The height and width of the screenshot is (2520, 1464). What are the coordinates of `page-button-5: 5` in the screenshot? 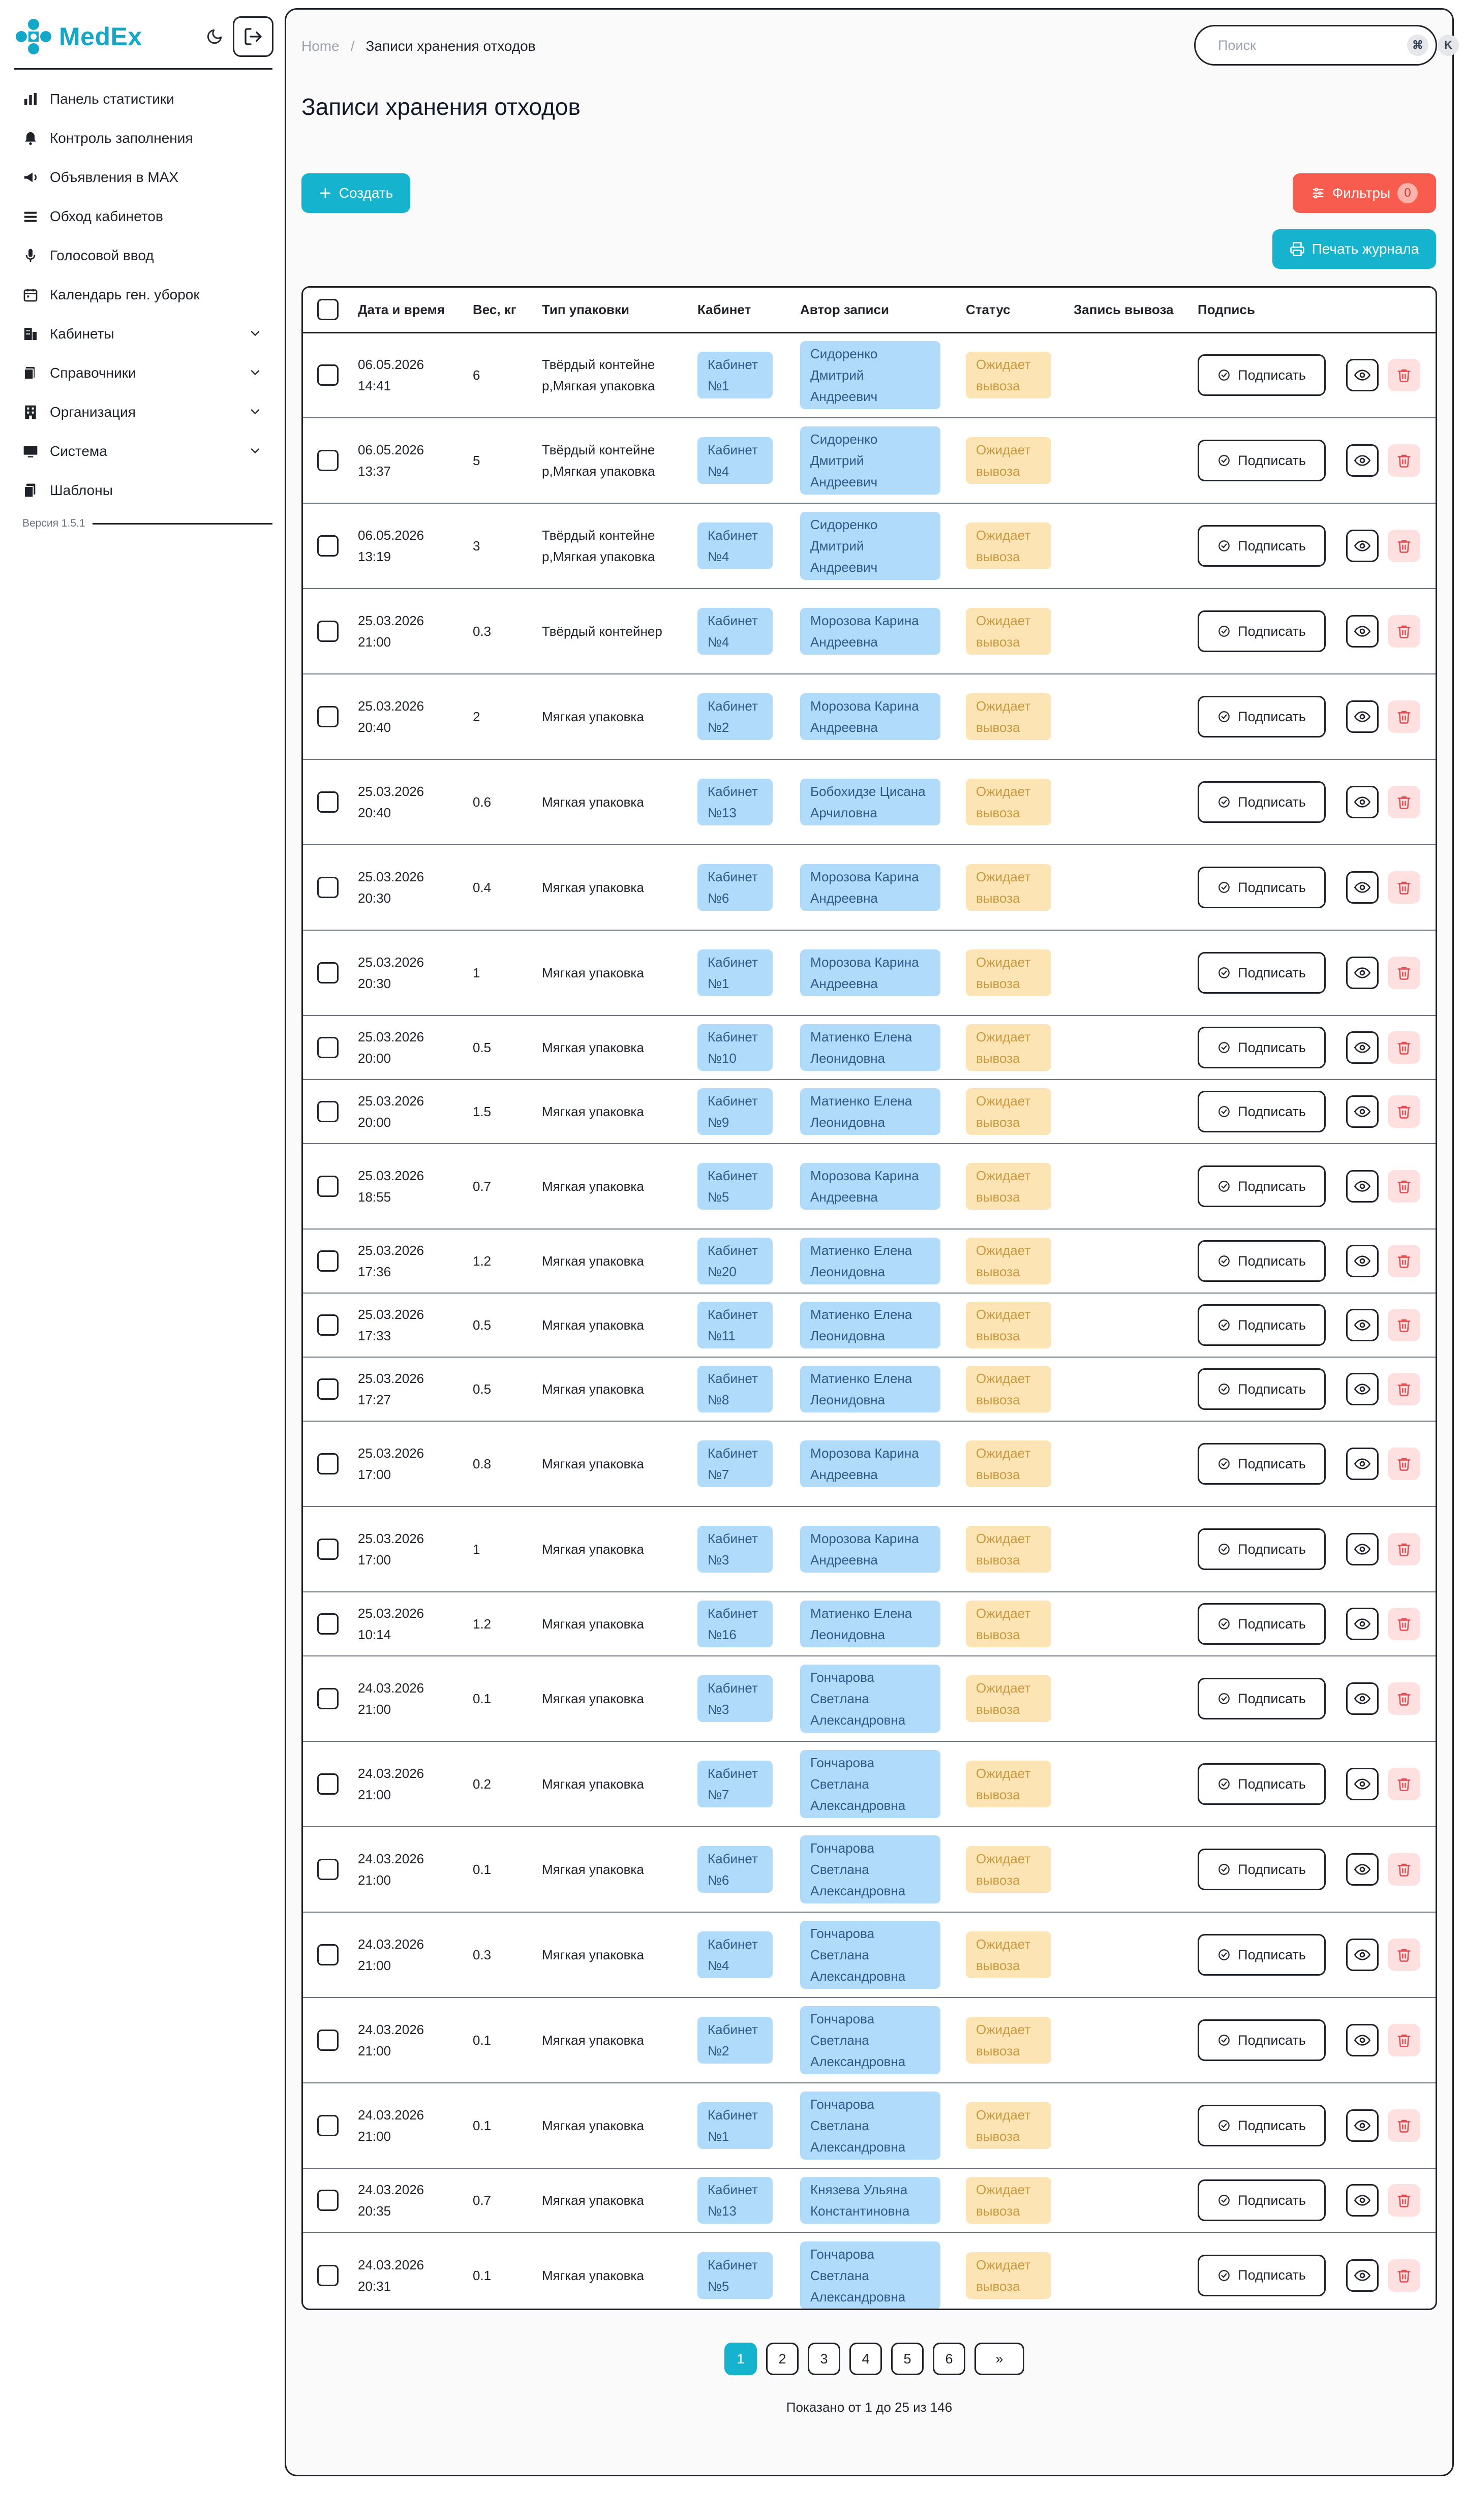 It's located at (907, 2359).